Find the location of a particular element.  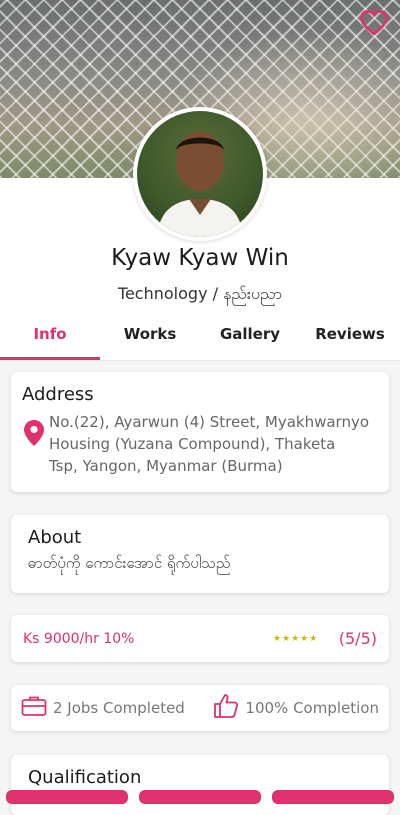

completion-text: 100% Completion is located at coordinates (312, 708).